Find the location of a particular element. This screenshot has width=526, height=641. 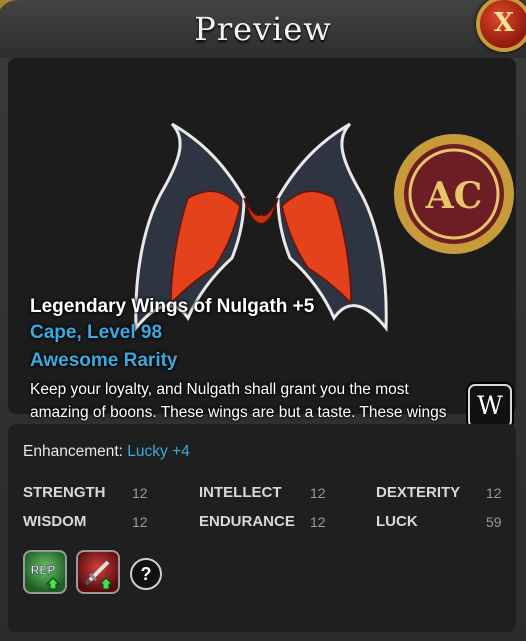

stat-strength-value: 12 is located at coordinates (140, 493).